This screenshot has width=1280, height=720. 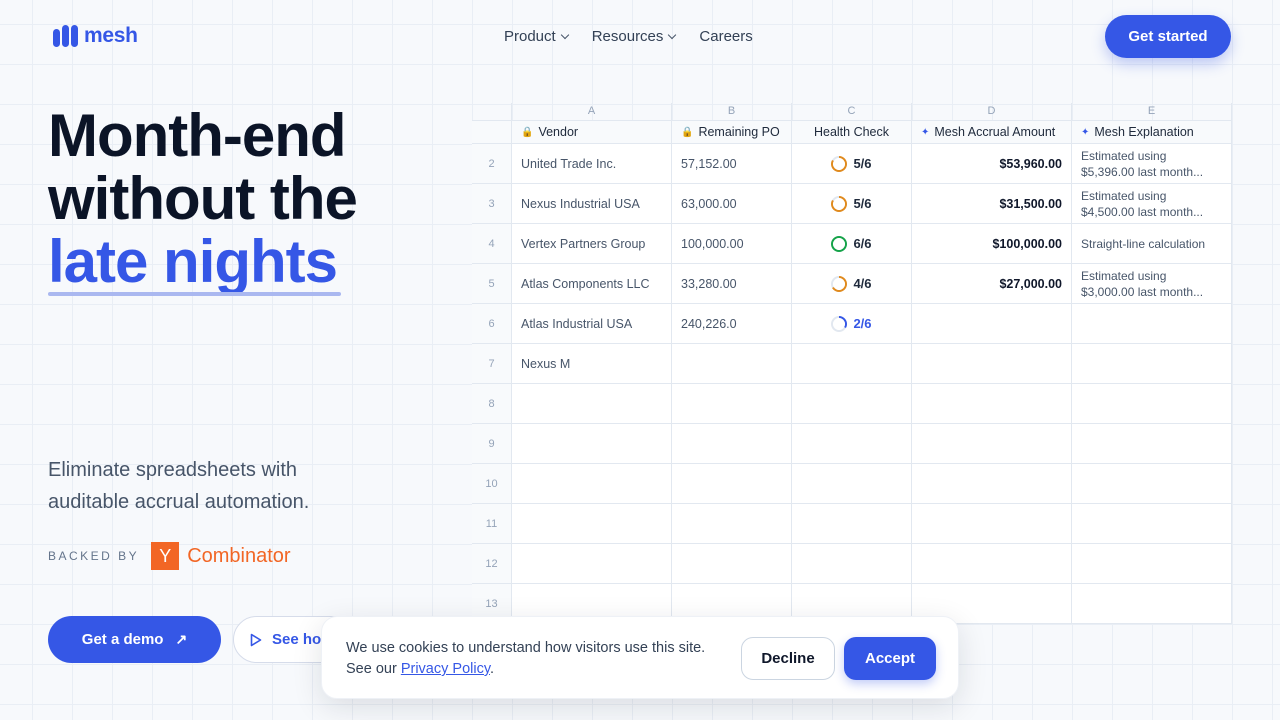 What do you see at coordinates (592, 243) in the screenshot?
I see `vendor-cell: Vertex Partners Group` at bounding box center [592, 243].